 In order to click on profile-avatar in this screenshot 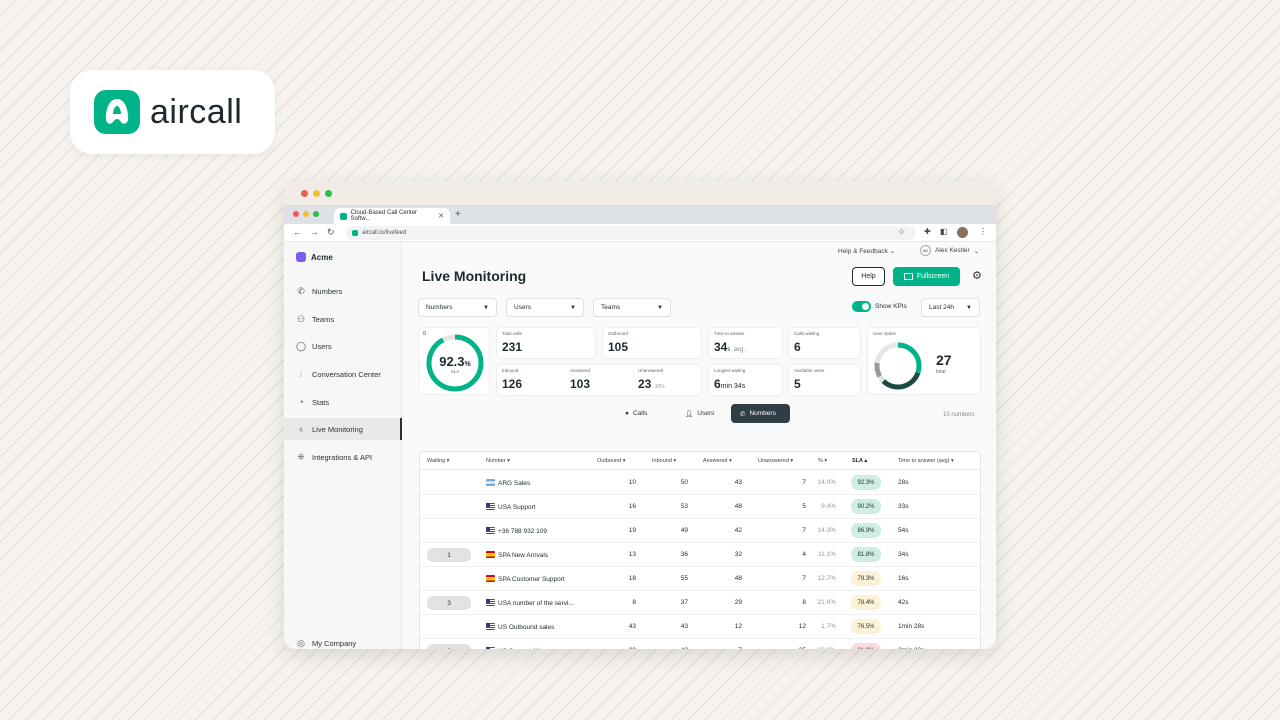, I will do `click(962, 232)`.